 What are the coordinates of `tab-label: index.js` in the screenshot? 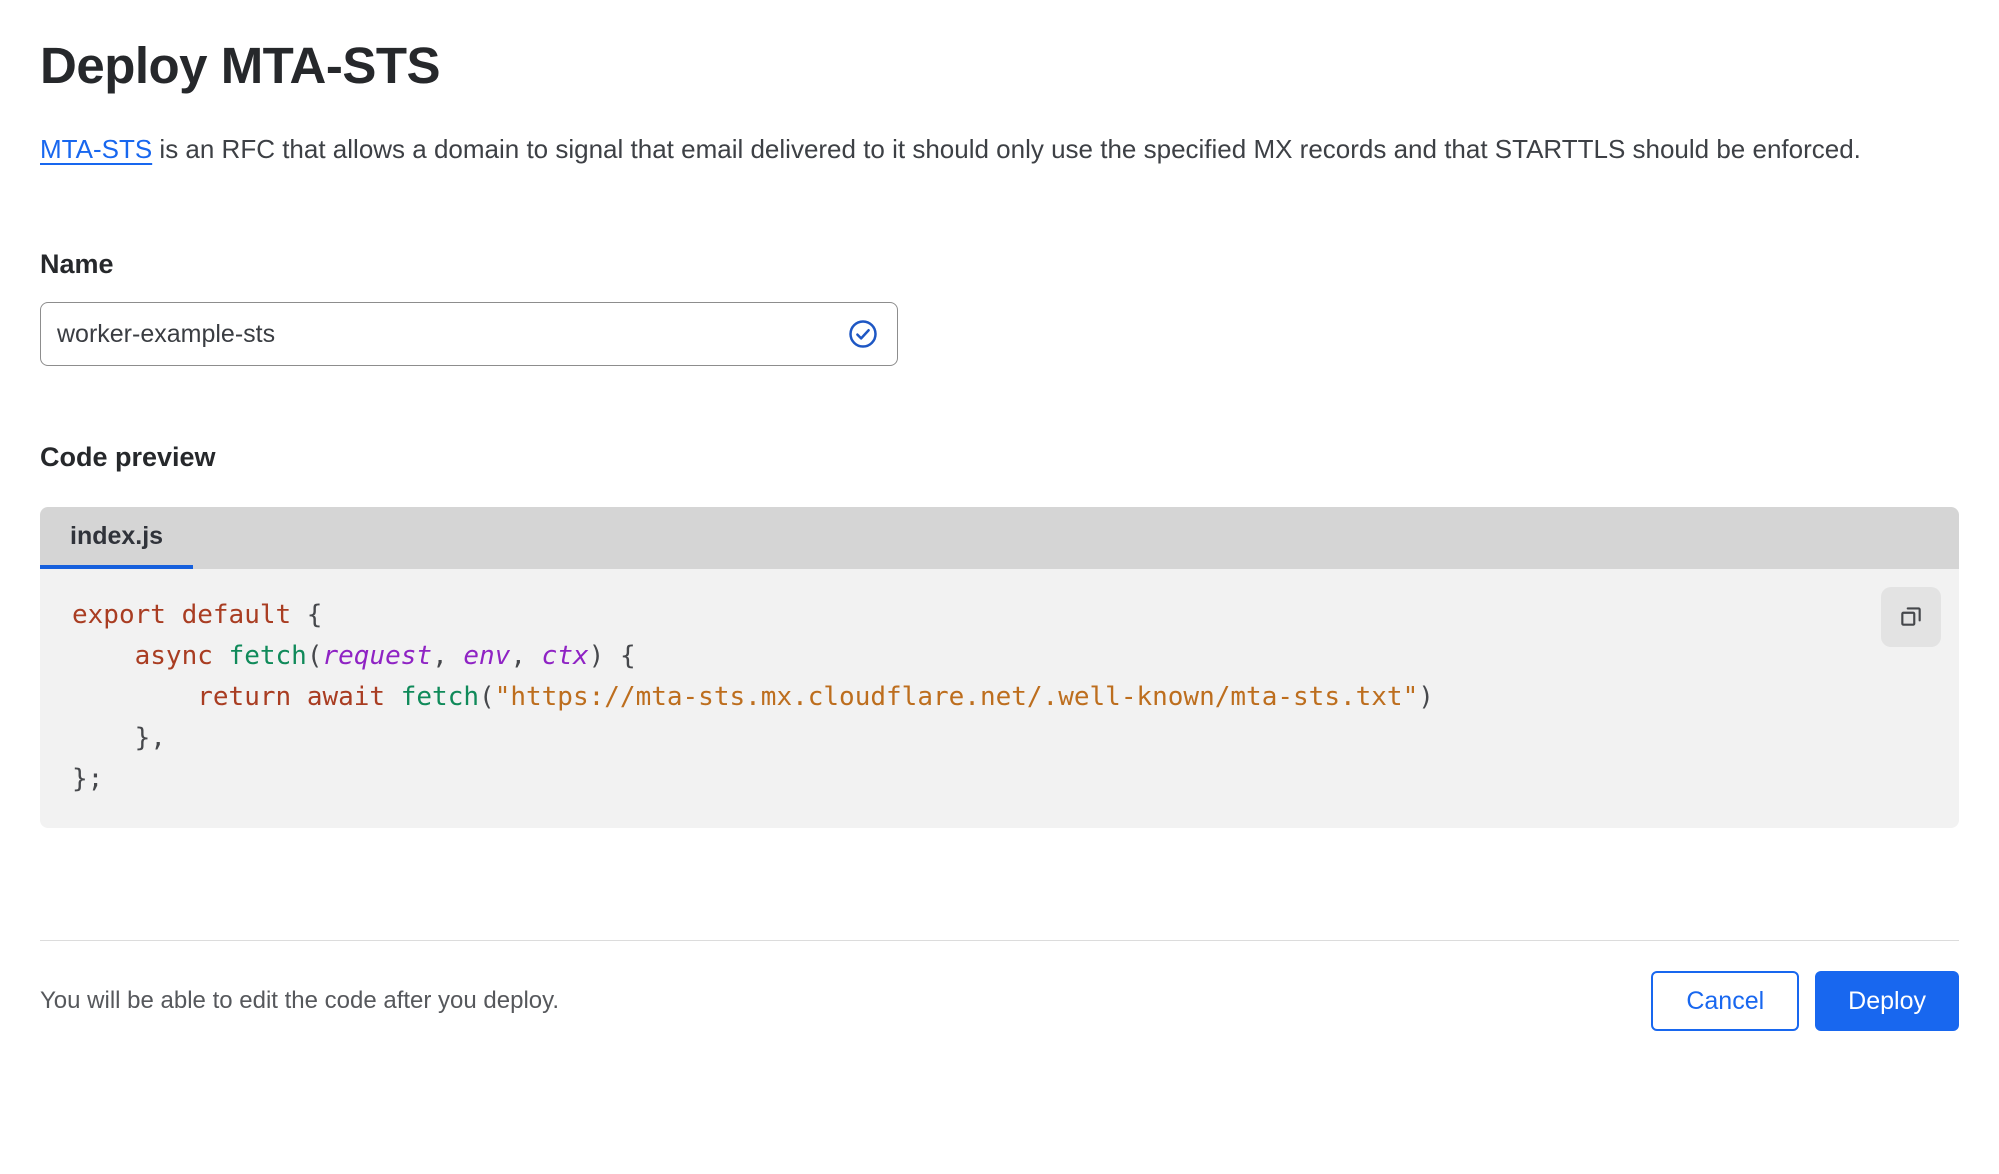 It's located at (117, 535).